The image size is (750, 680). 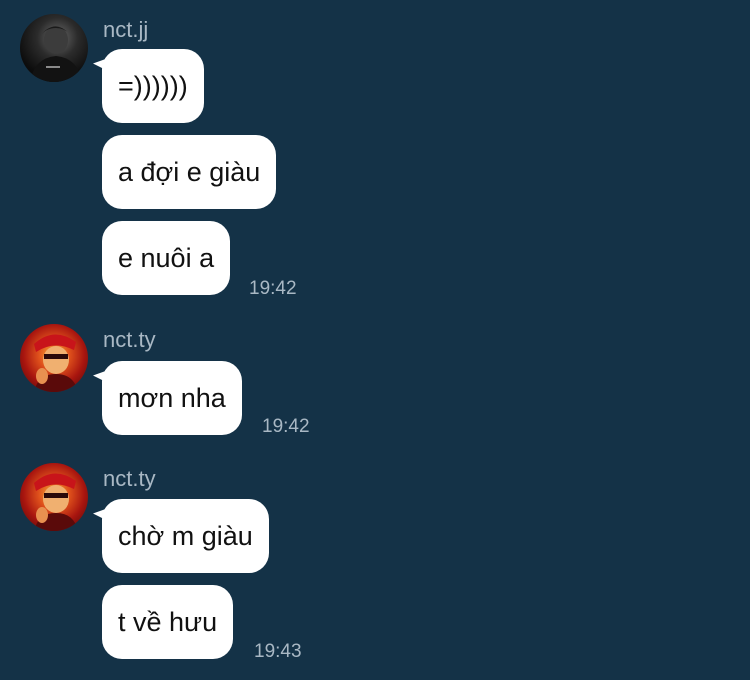 What do you see at coordinates (278, 651) in the screenshot?
I see `message-timestamp: 19:43` at bounding box center [278, 651].